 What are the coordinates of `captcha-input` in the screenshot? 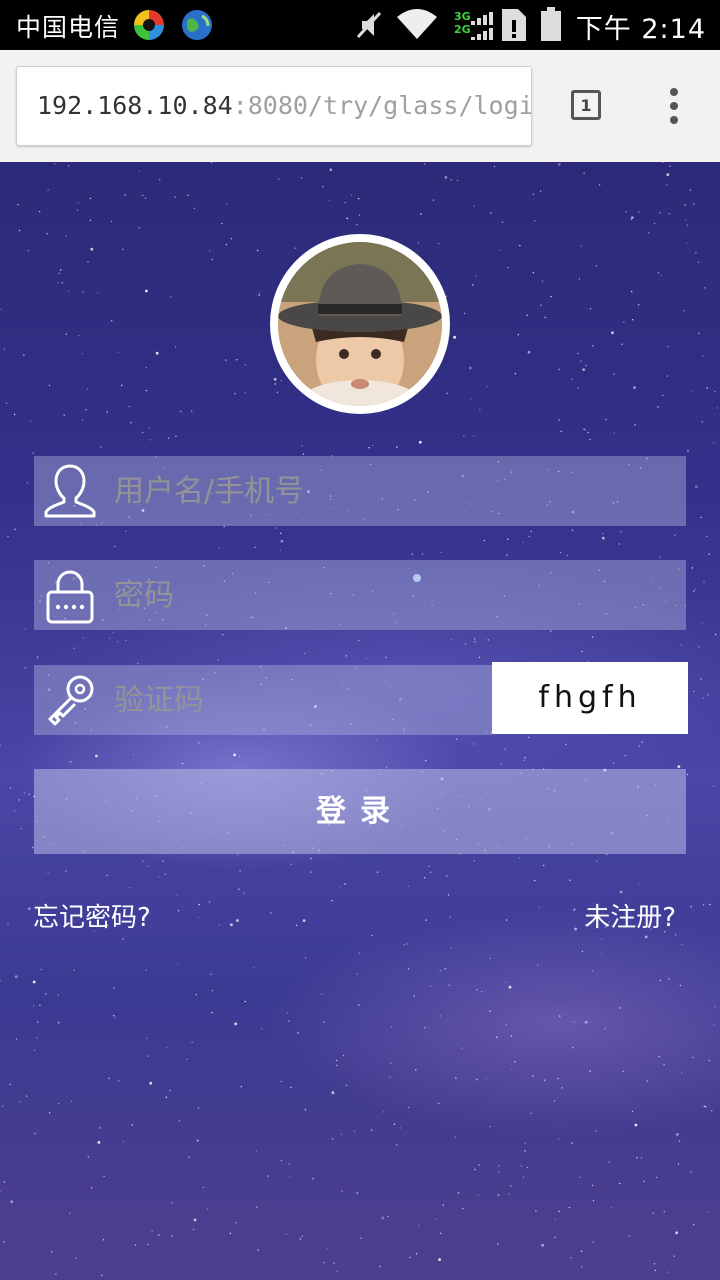 It's located at (299, 700).